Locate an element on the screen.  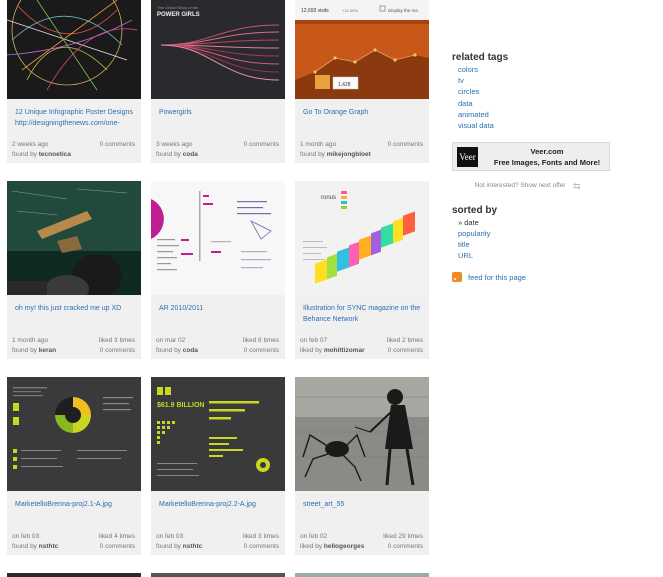
svg-text: $61.9 BILLION is located at coordinates (180, 405).